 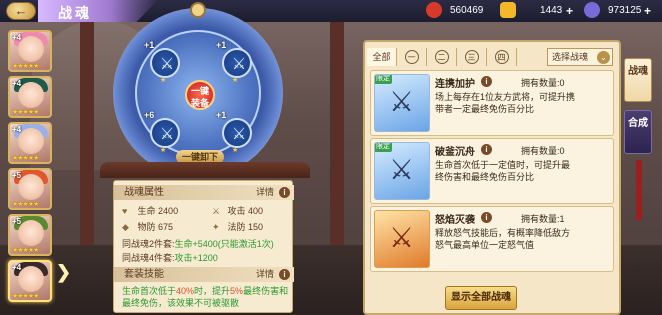 What do you see at coordinates (455, 220) in the screenshot?
I see `war-soul-name: 怒焰灭袭` at bounding box center [455, 220].